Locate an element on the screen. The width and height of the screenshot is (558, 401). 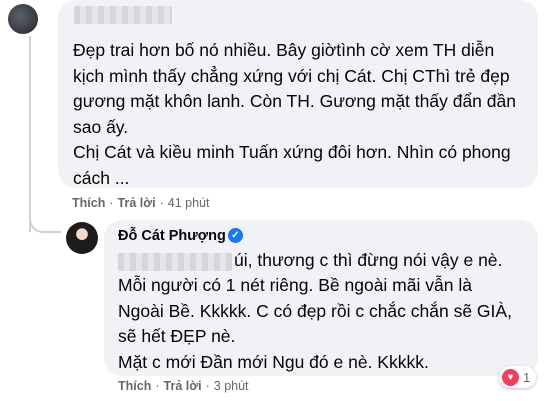
reply-time: 3 phút is located at coordinates (231, 386).